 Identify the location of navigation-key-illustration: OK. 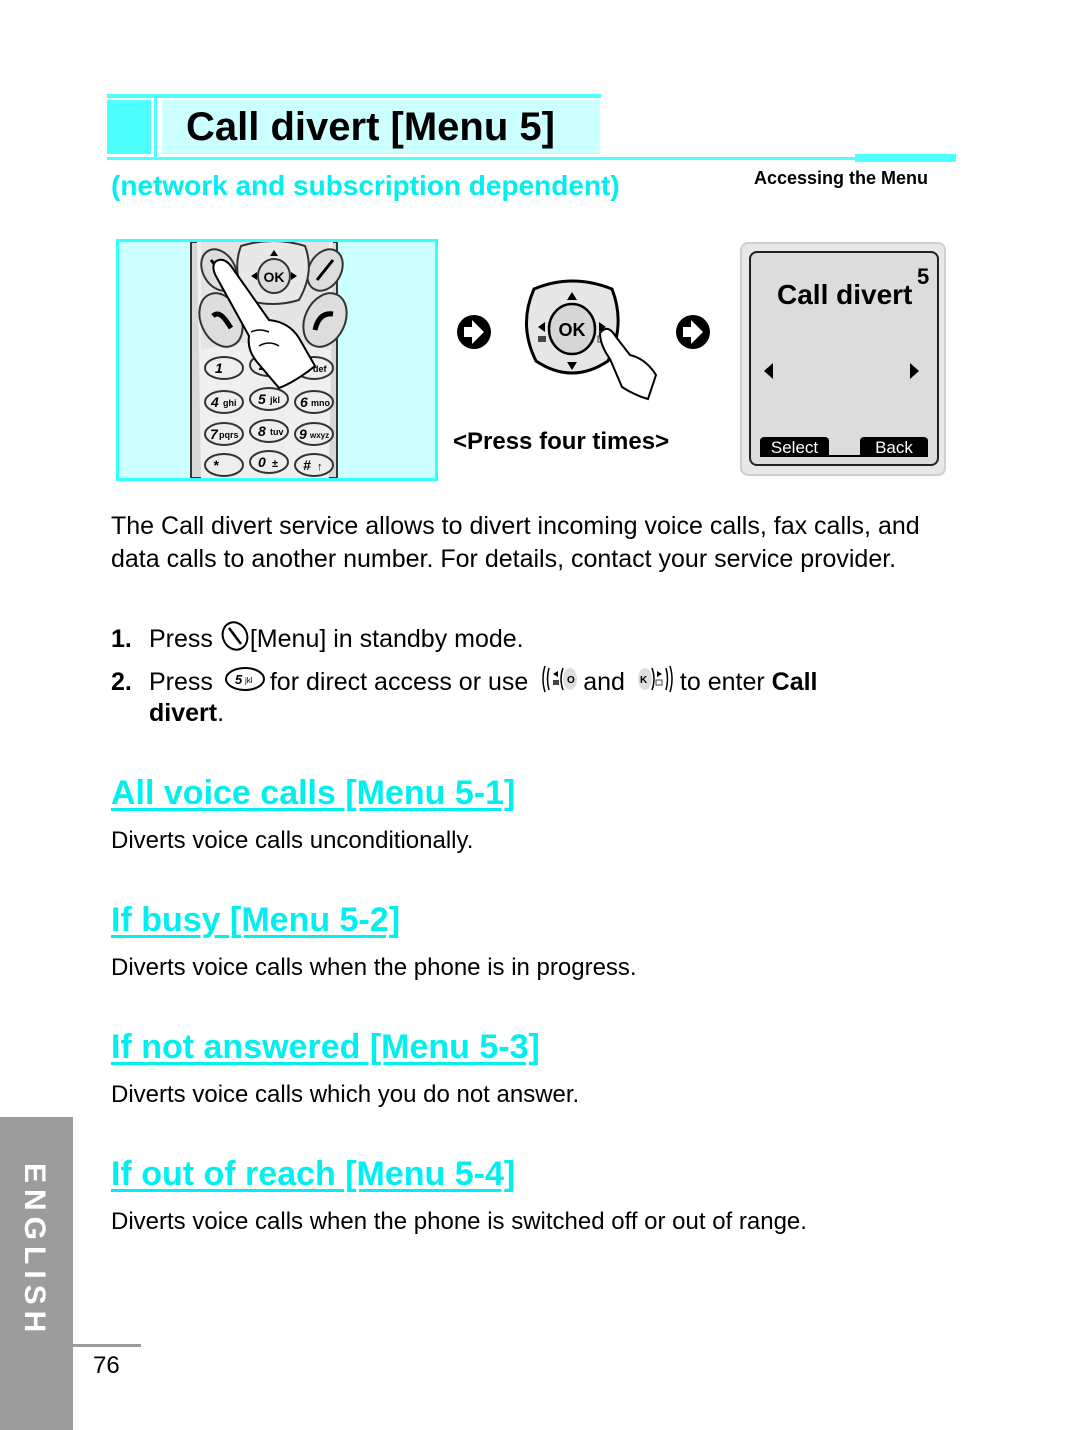
(585, 345).